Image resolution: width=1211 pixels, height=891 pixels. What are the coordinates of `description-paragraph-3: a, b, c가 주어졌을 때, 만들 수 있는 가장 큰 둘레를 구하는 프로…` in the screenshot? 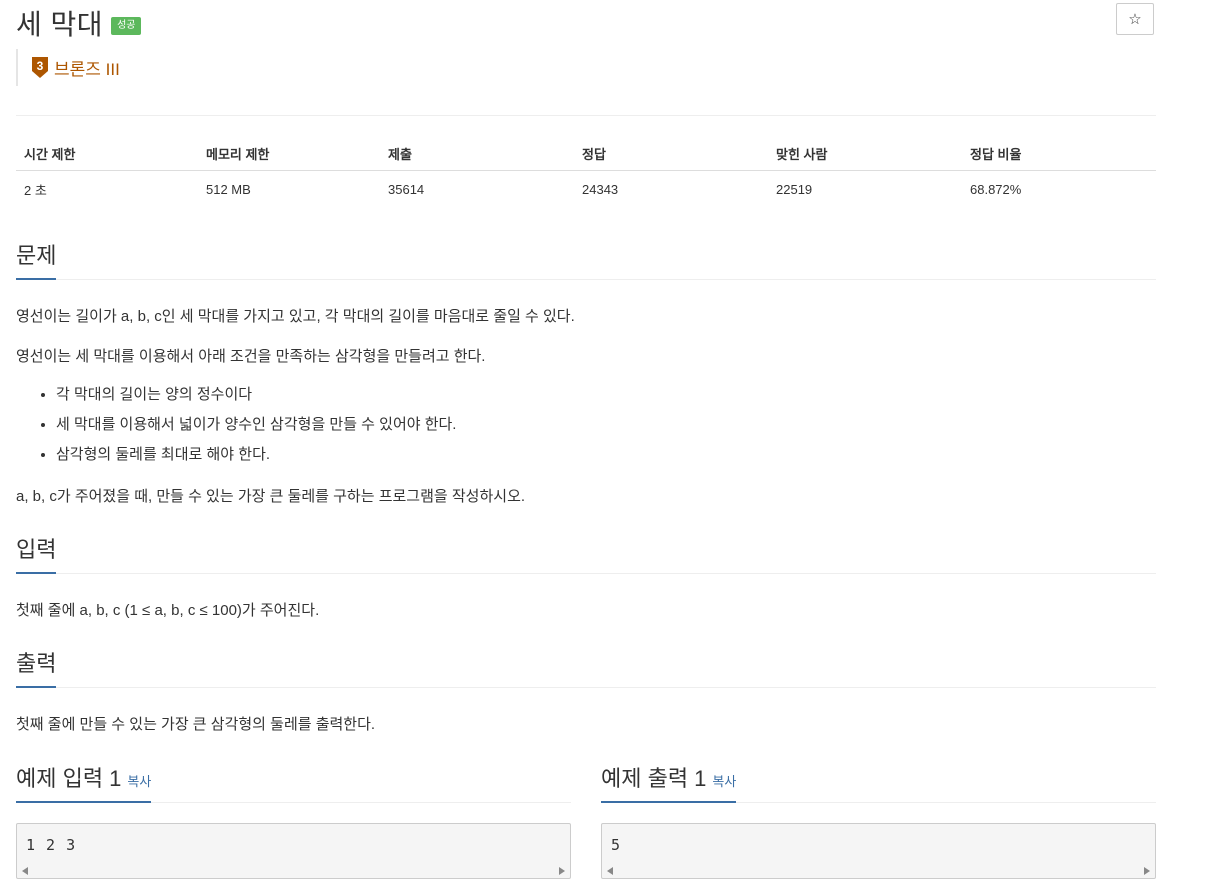 It's located at (271, 496).